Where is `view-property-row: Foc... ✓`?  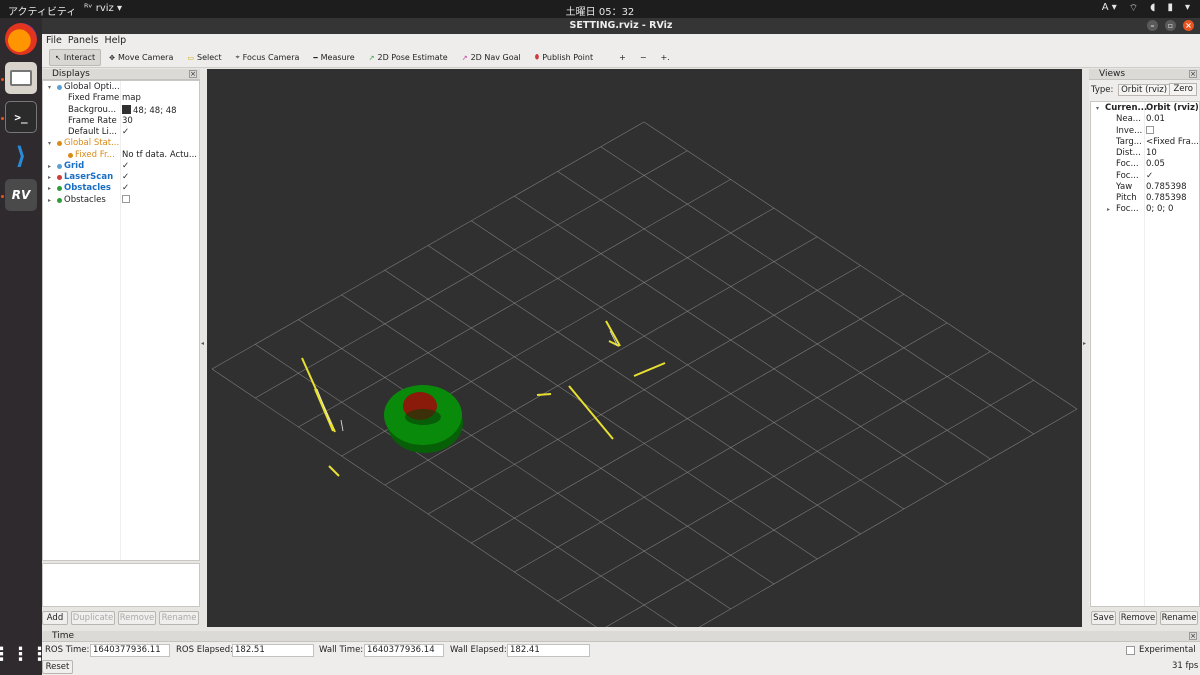 view-property-row: Foc... ✓ is located at coordinates (1145, 176).